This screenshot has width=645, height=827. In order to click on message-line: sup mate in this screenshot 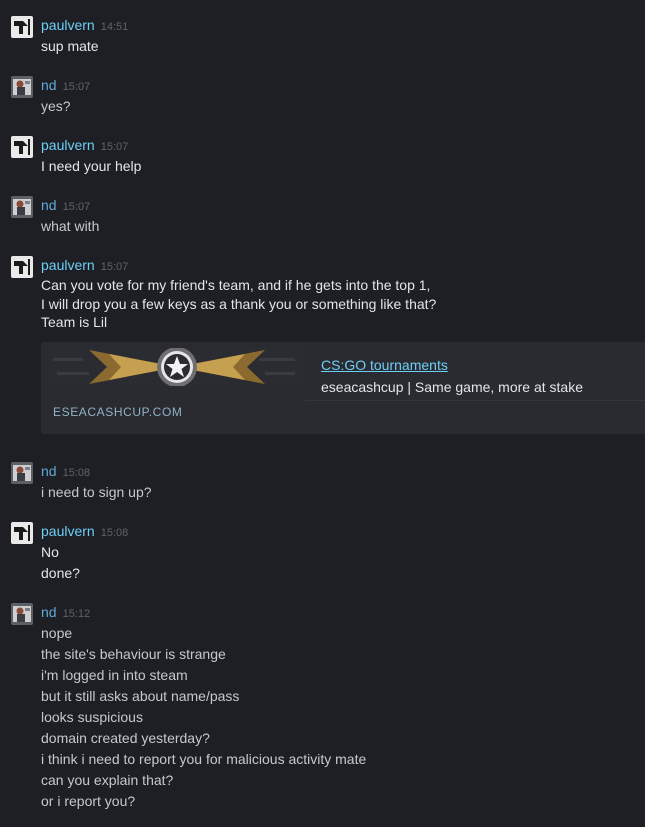, I will do `click(70, 46)`.